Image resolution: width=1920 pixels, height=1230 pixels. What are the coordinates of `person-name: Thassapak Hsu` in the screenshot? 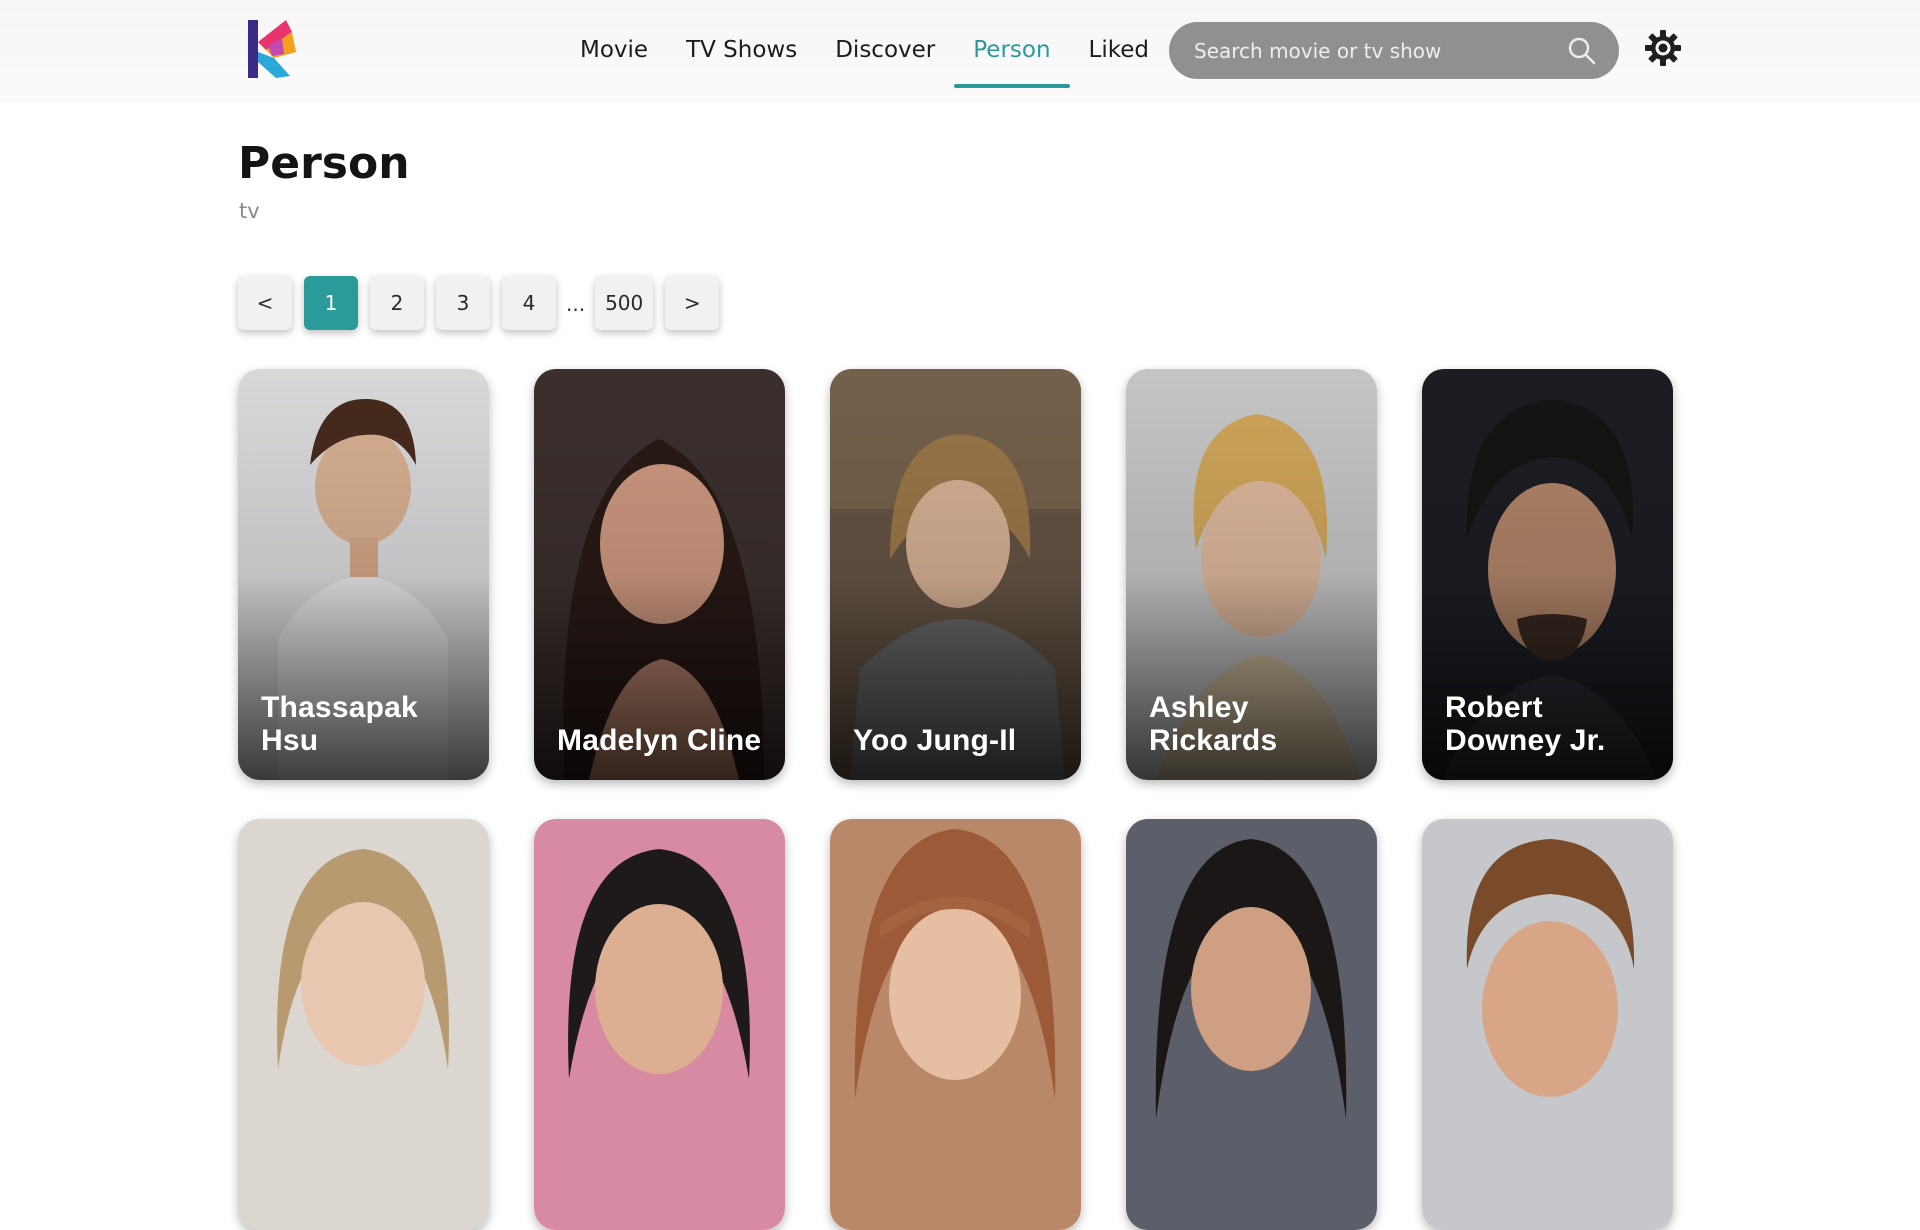 It's located at (339, 724).